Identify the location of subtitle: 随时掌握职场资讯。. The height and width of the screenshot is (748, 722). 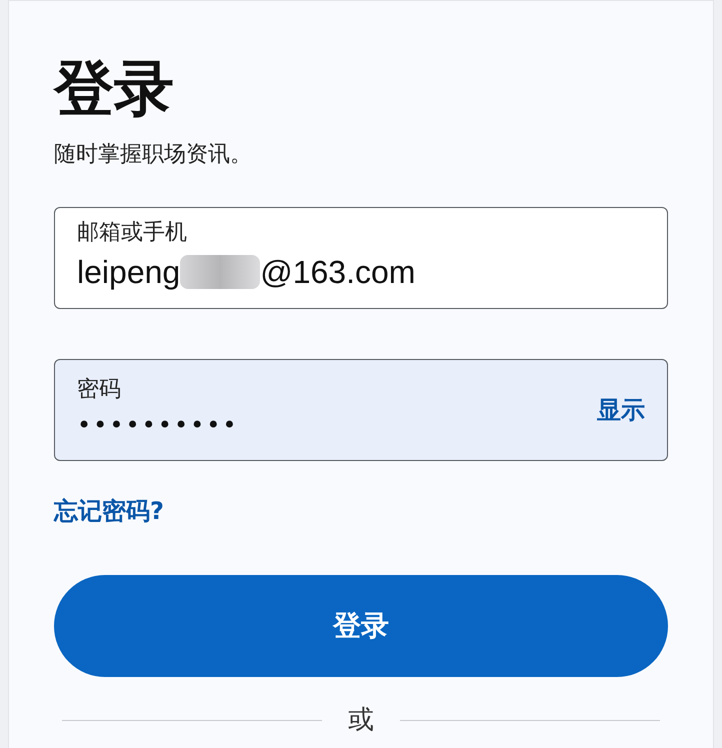
(153, 155).